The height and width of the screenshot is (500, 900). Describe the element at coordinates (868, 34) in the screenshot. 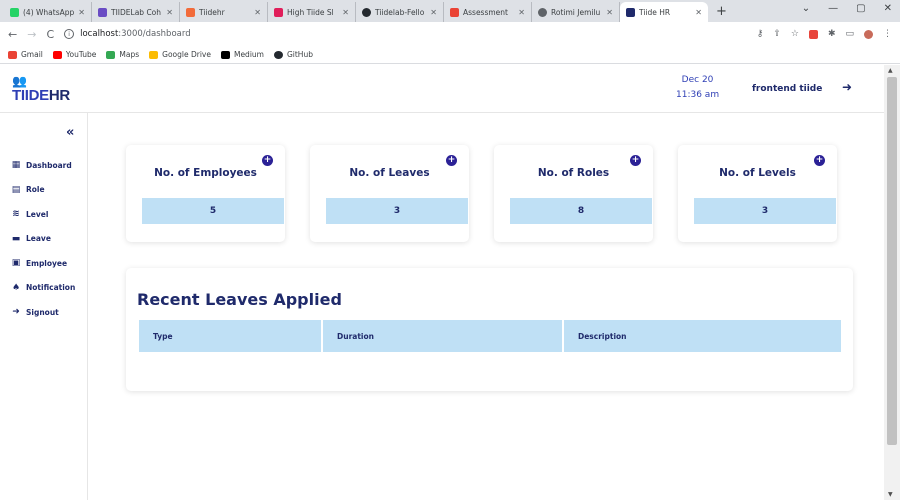

I see `profile-avatar` at that location.